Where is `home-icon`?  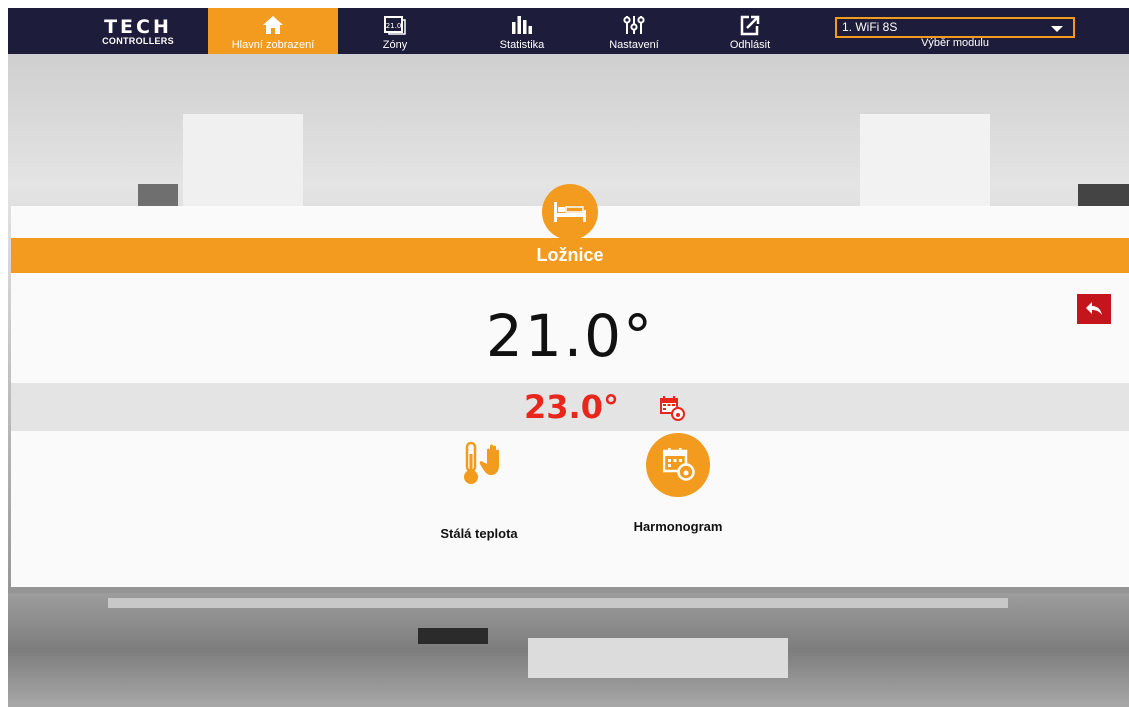
home-icon is located at coordinates (273, 25).